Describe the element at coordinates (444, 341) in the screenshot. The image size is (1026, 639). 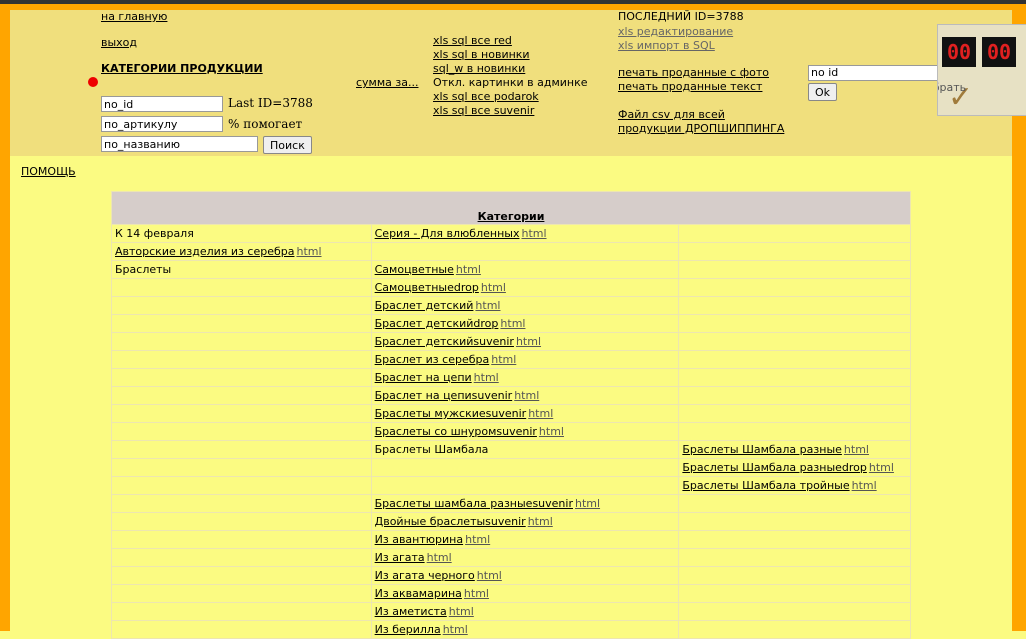
I see `category-link: Браслет детскийsuvenir` at that location.